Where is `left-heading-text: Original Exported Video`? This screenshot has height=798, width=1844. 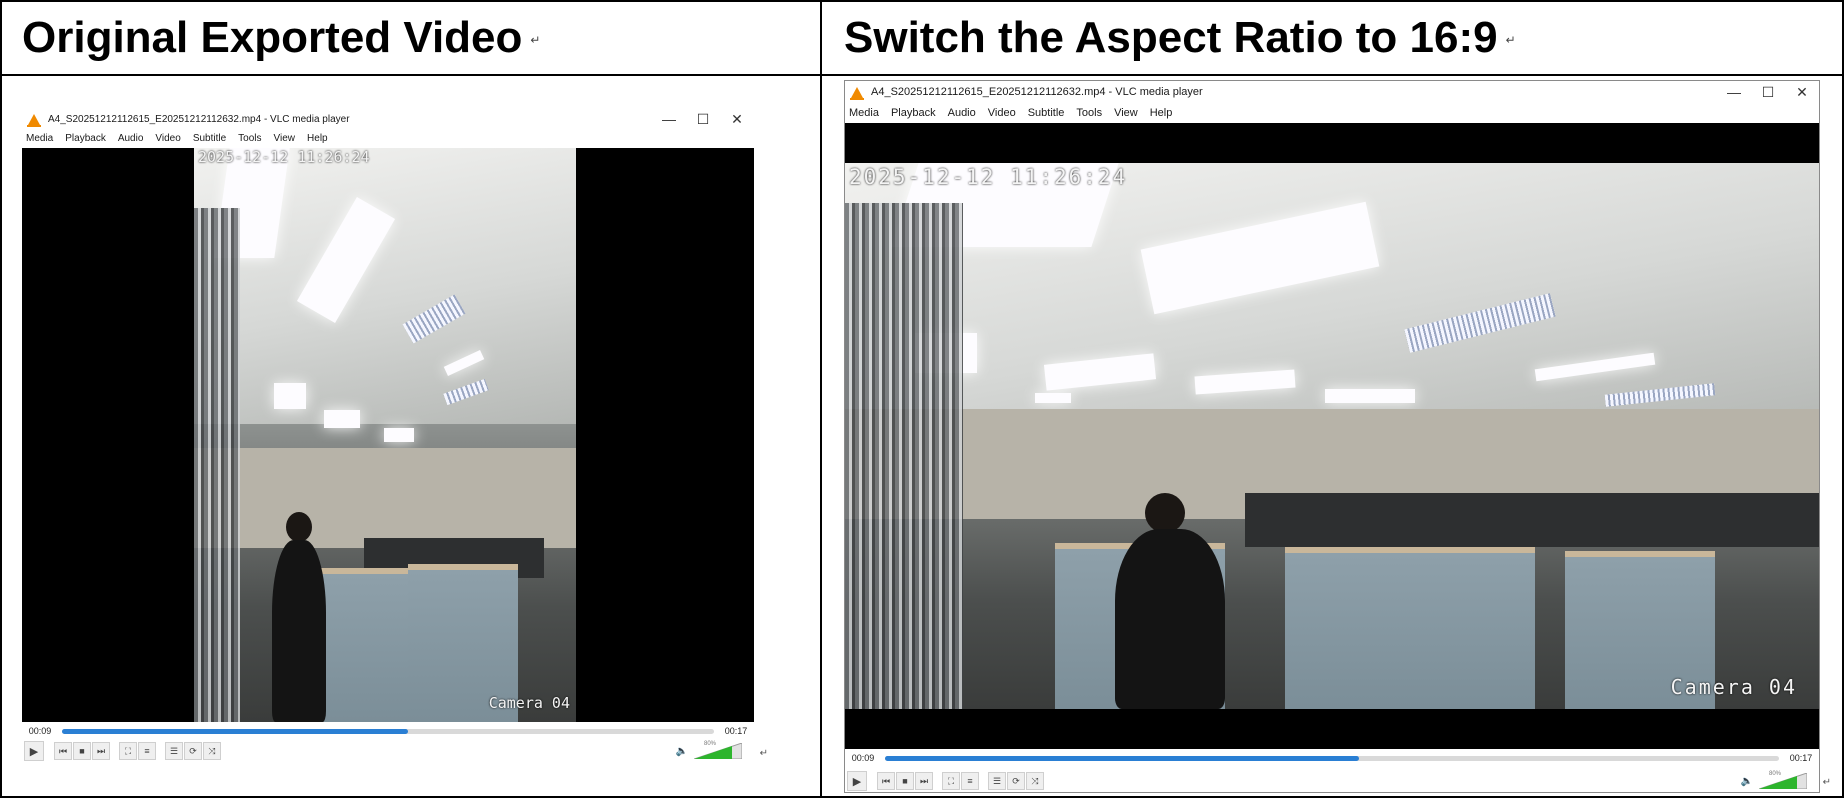
left-heading-text: Original Exported Video is located at coordinates (272, 37).